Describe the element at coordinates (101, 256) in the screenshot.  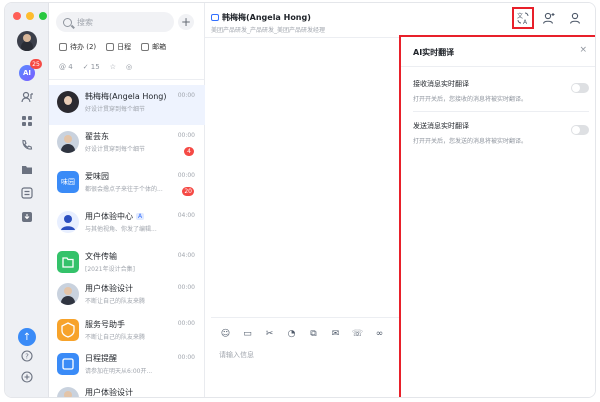
I see `chat-name: 文件传输` at that location.